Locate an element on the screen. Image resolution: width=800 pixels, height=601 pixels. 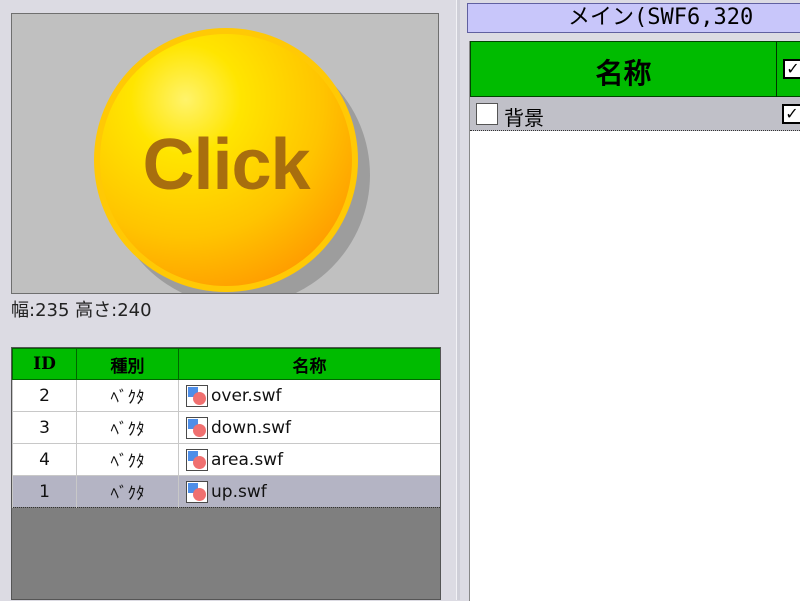
layer-select-checkbox is located at coordinates (487, 114).